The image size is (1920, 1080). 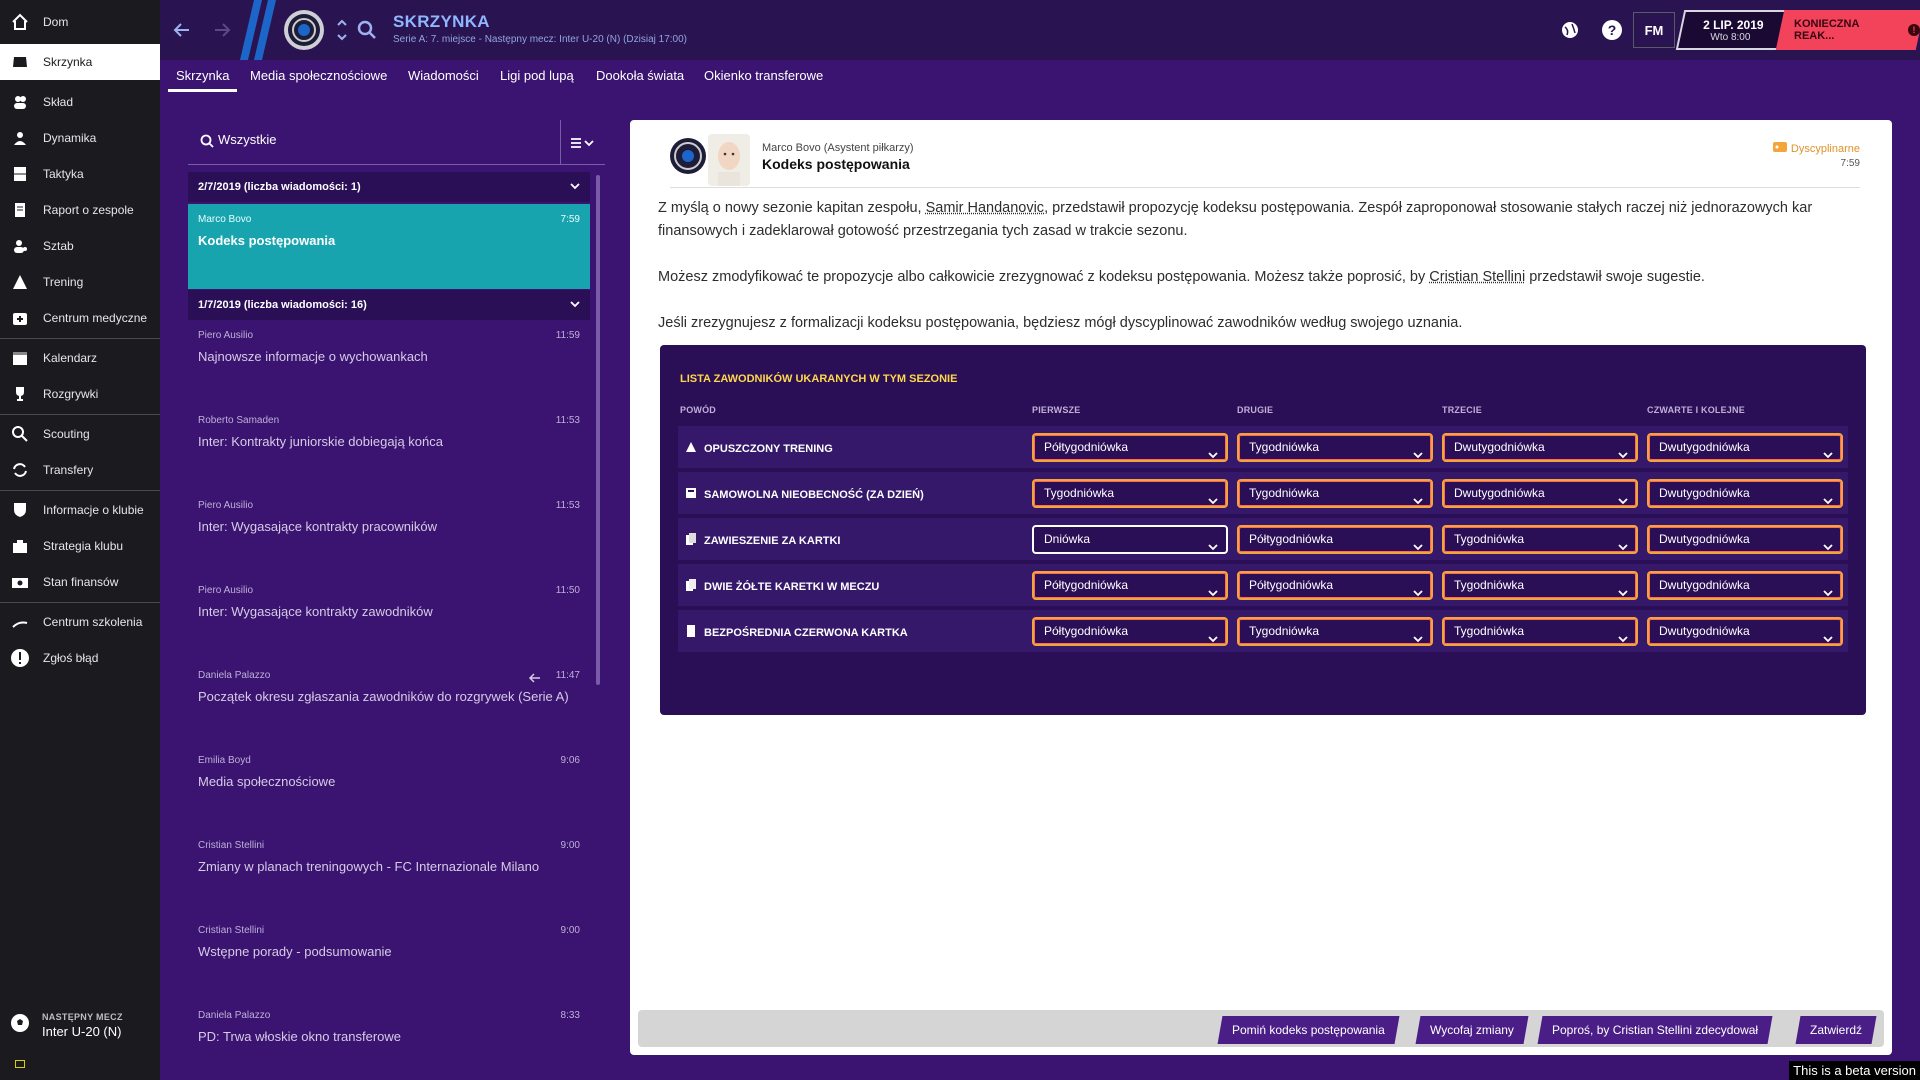 What do you see at coordinates (443, 76) in the screenshot?
I see `tab-news: Wiadomości` at bounding box center [443, 76].